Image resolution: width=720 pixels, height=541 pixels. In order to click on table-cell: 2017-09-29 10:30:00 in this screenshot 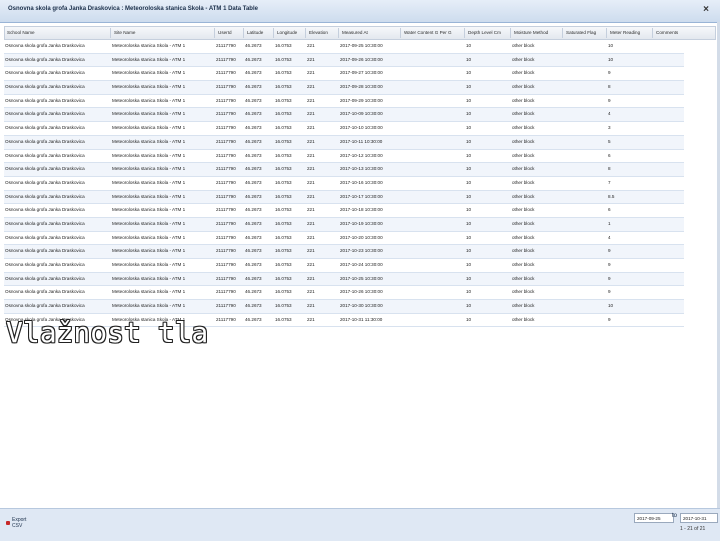, I will do `click(361, 100)`.